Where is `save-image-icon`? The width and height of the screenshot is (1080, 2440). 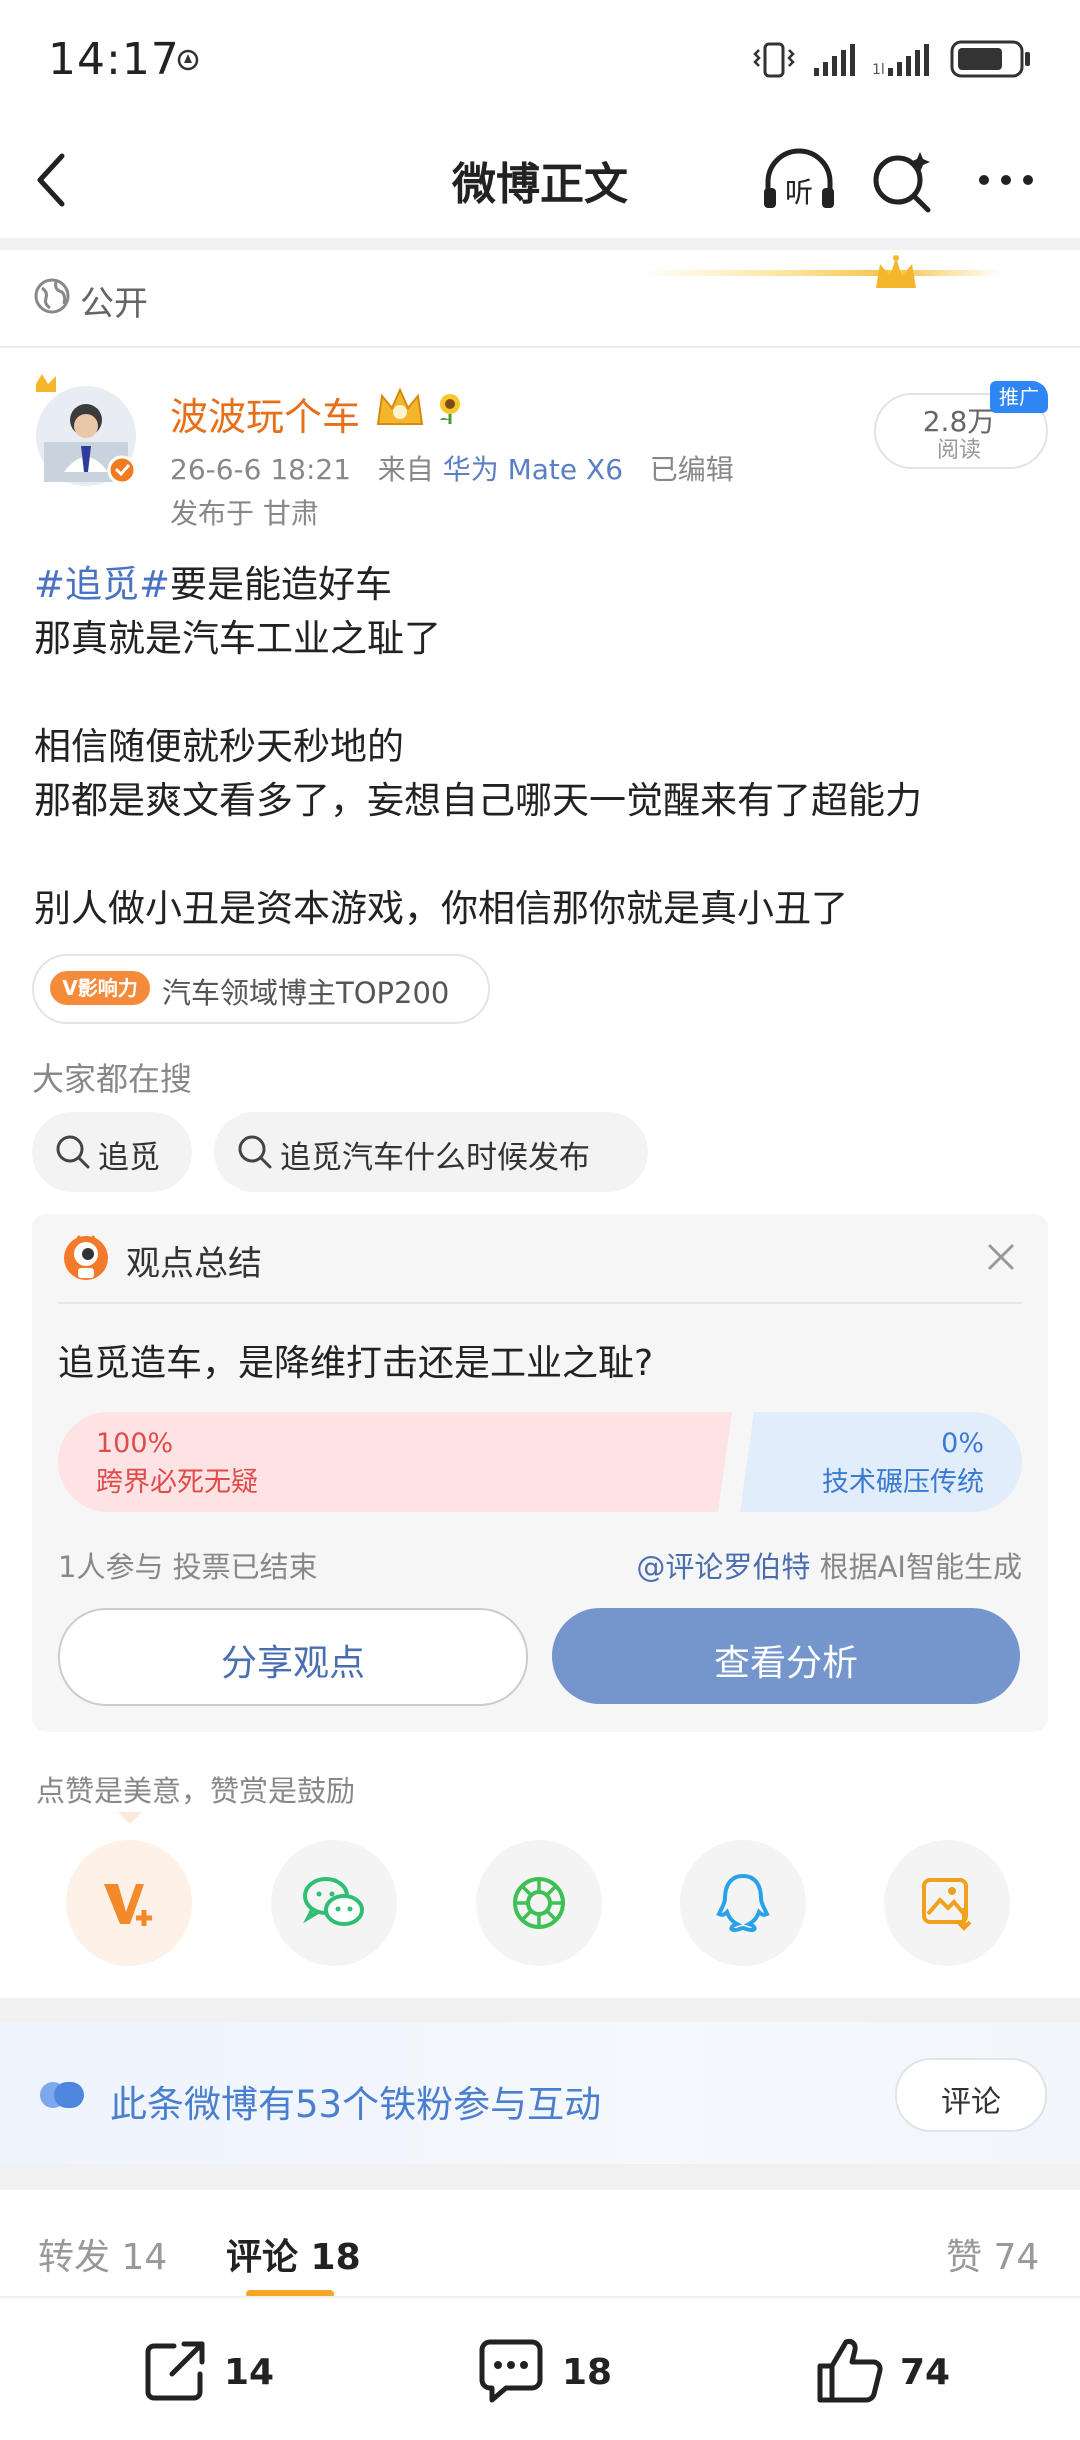 save-image-icon is located at coordinates (947, 1903).